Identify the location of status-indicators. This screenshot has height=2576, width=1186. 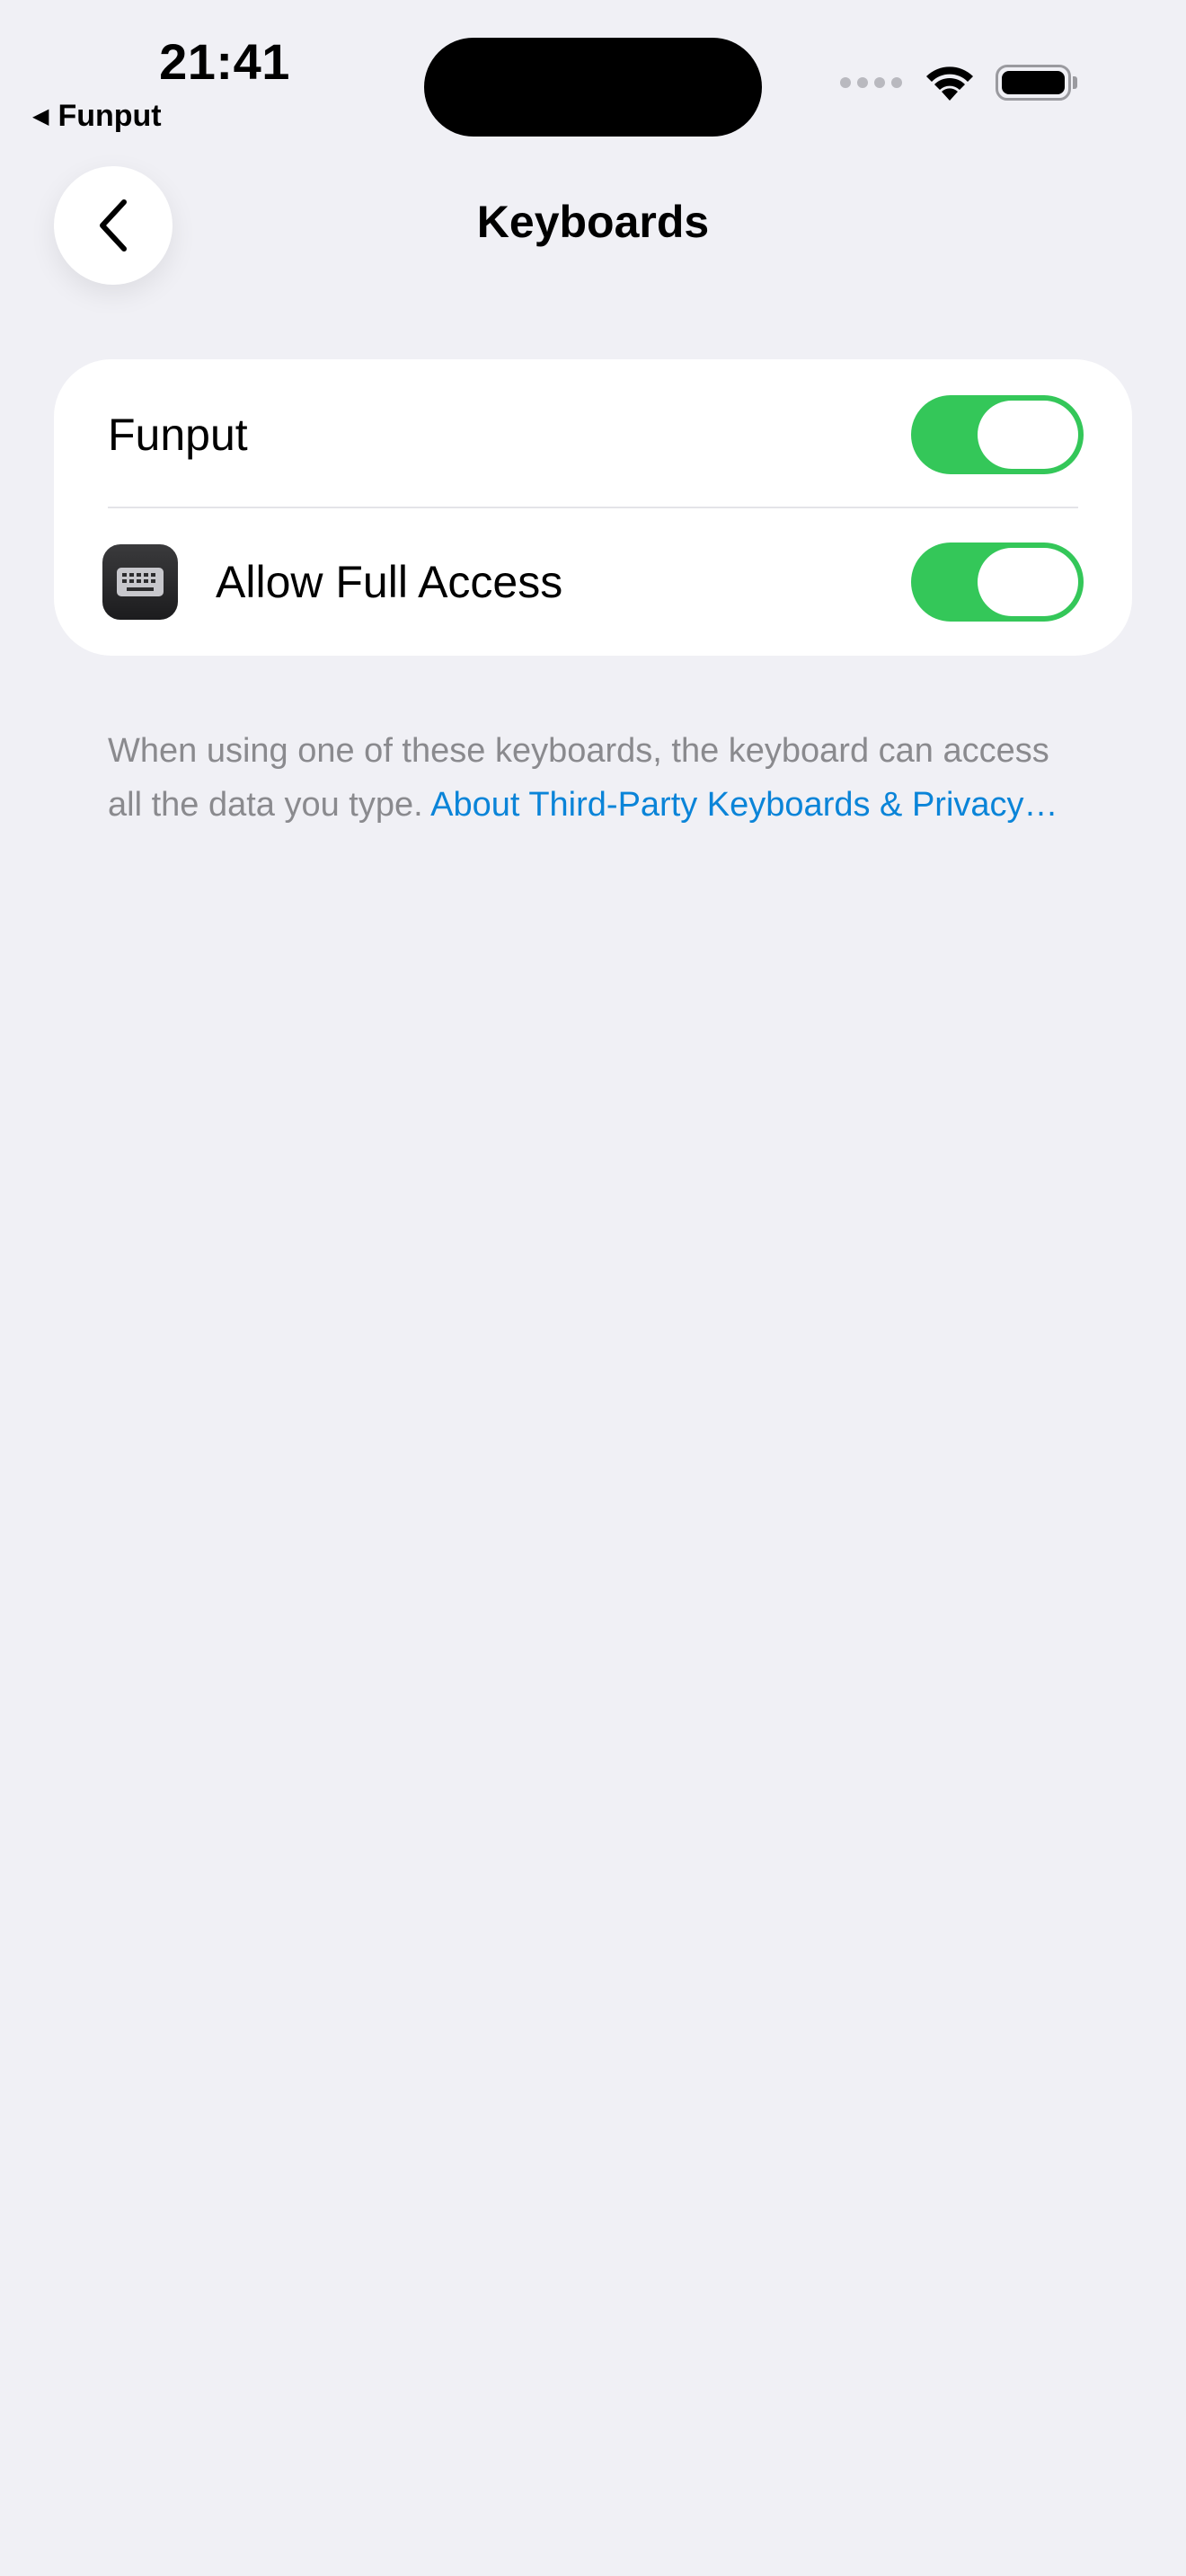
(958, 82).